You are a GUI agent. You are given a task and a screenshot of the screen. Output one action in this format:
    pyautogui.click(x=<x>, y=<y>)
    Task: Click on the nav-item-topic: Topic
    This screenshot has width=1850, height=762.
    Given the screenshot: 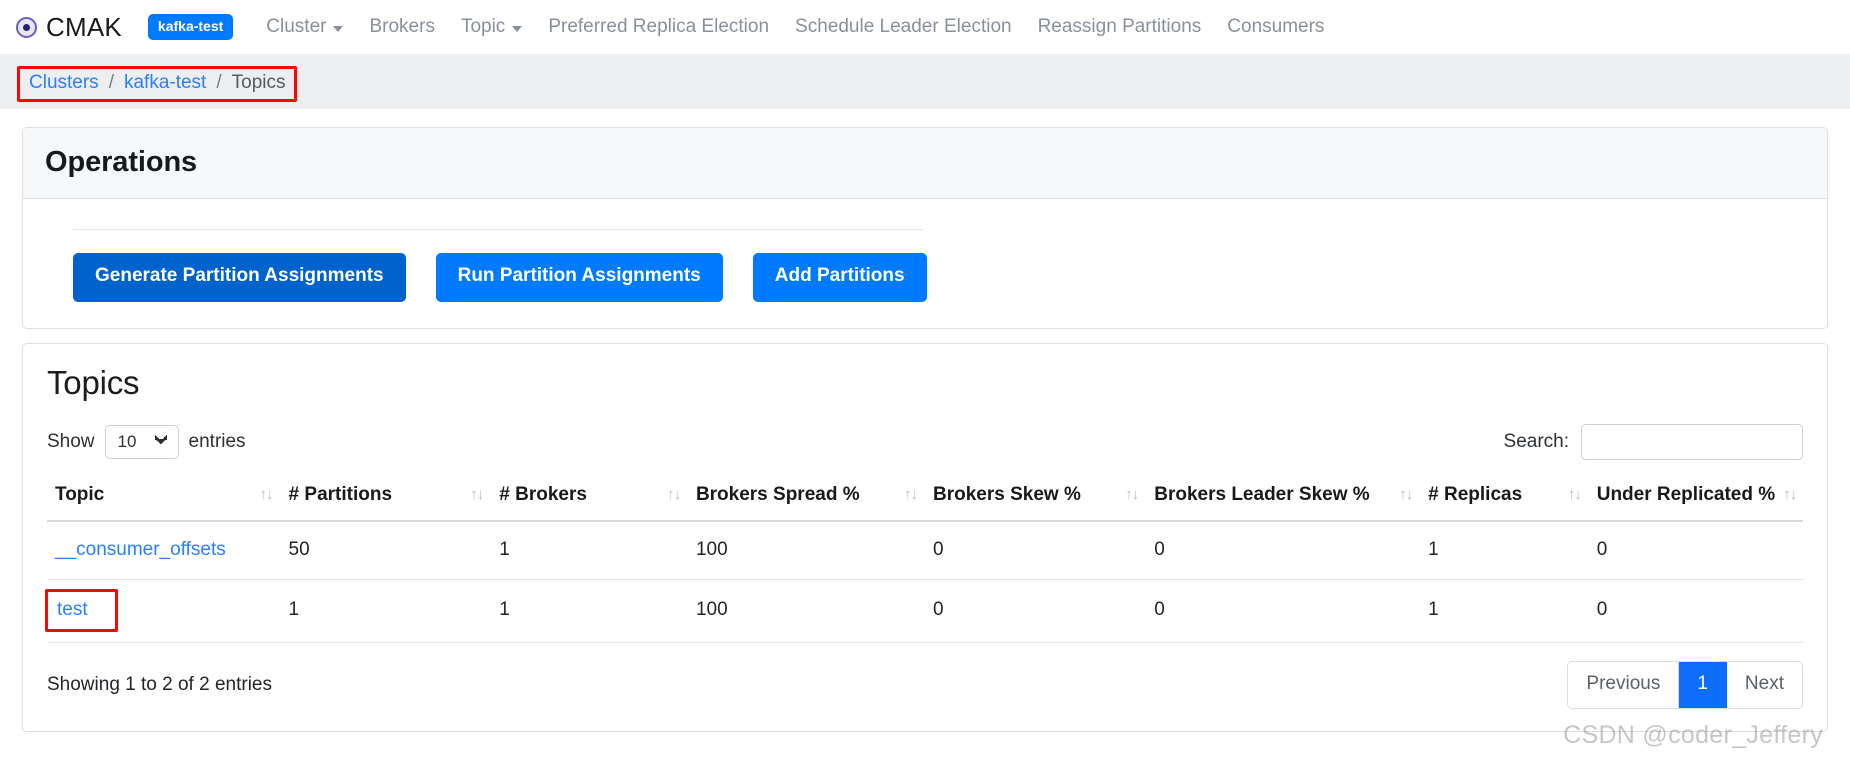 What is the action you would take?
    pyautogui.click(x=491, y=27)
    